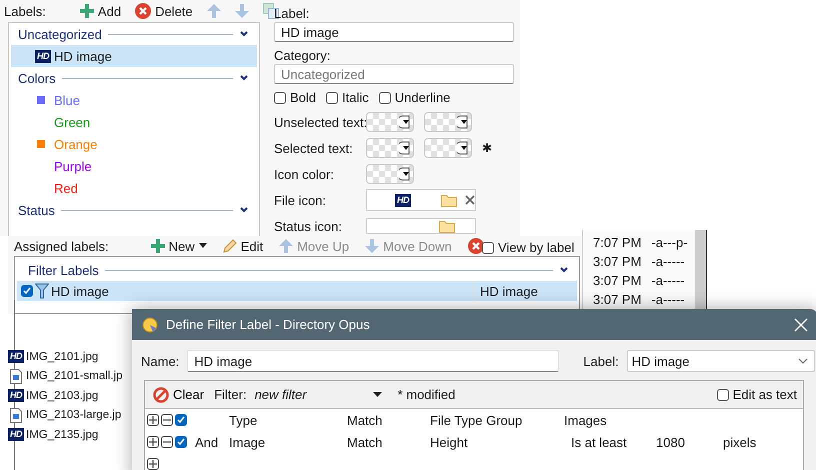  I want to click on label-item: Blue, so click(134, 100).